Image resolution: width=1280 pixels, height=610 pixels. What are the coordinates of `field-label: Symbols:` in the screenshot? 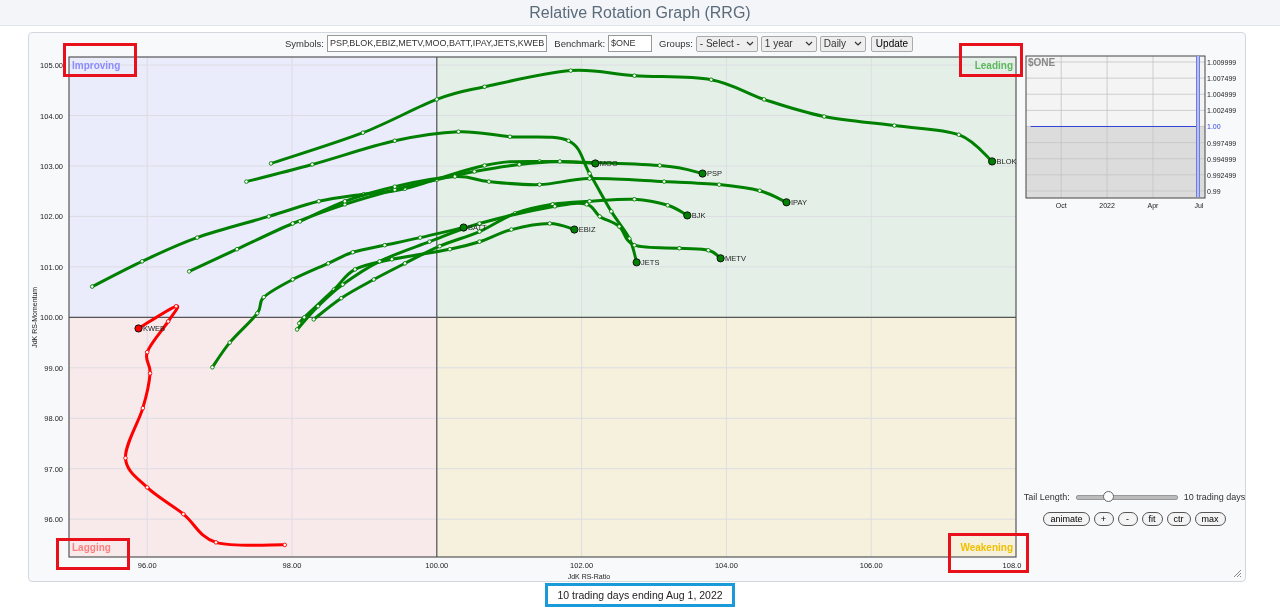 It's located at (304, 43).